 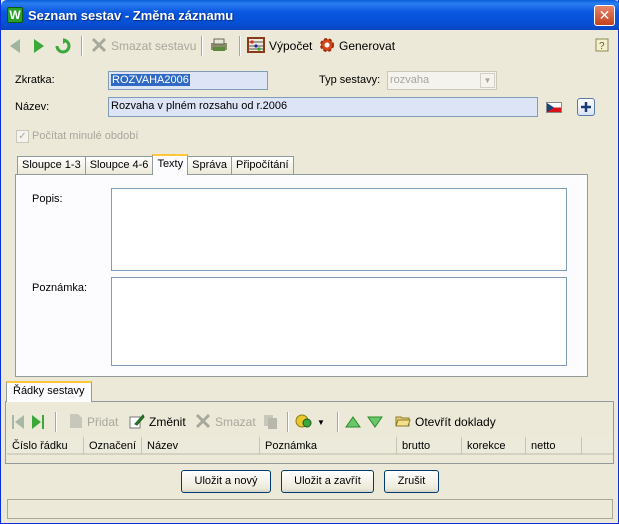 What do you see at coordinates (113, 446) in the screenshot?
I see `column-header-oznaceni: Označení` at bounding box center [113, 446].